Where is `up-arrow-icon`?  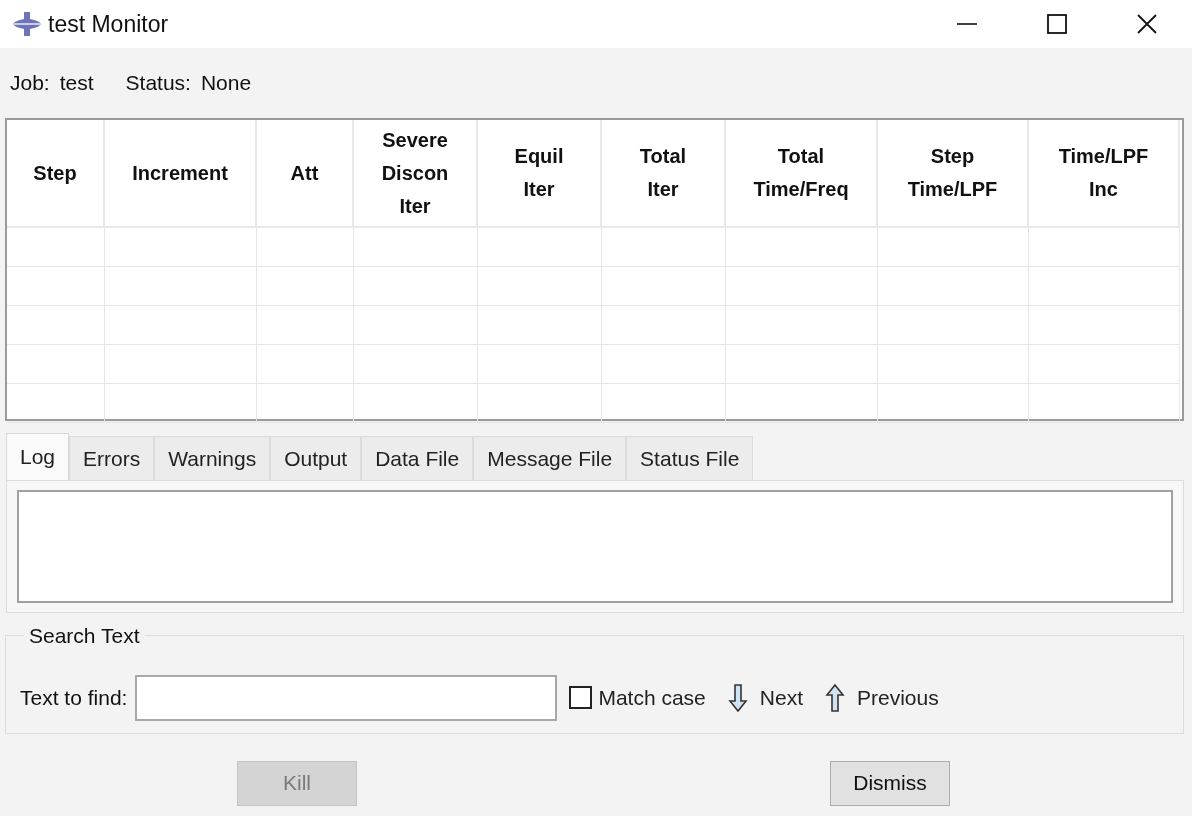 up-arrow-icon is located at coordinates (834, 697).